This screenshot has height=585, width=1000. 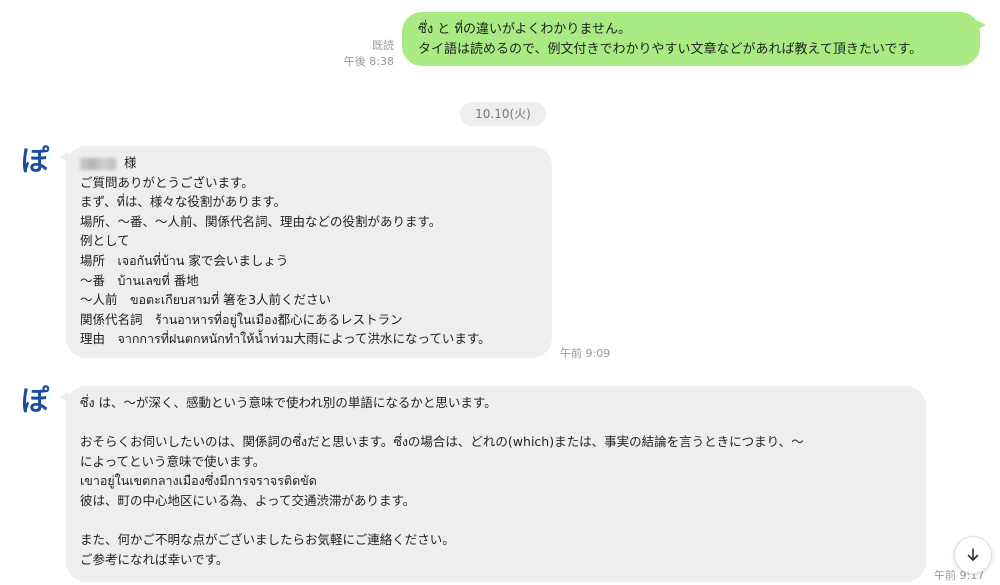 What do you see at coordinates (184, 260) in the screenshot?
I see `message-line: 場所 เจอกันที่บ้าน 家で会いましょう` at bounding box center [184, 260].